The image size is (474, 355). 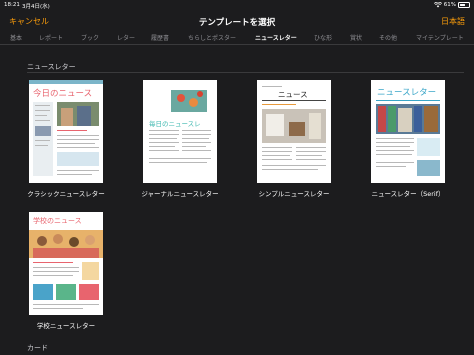 I want to click on tab-reports: レポート, so click(x=51, y=37).